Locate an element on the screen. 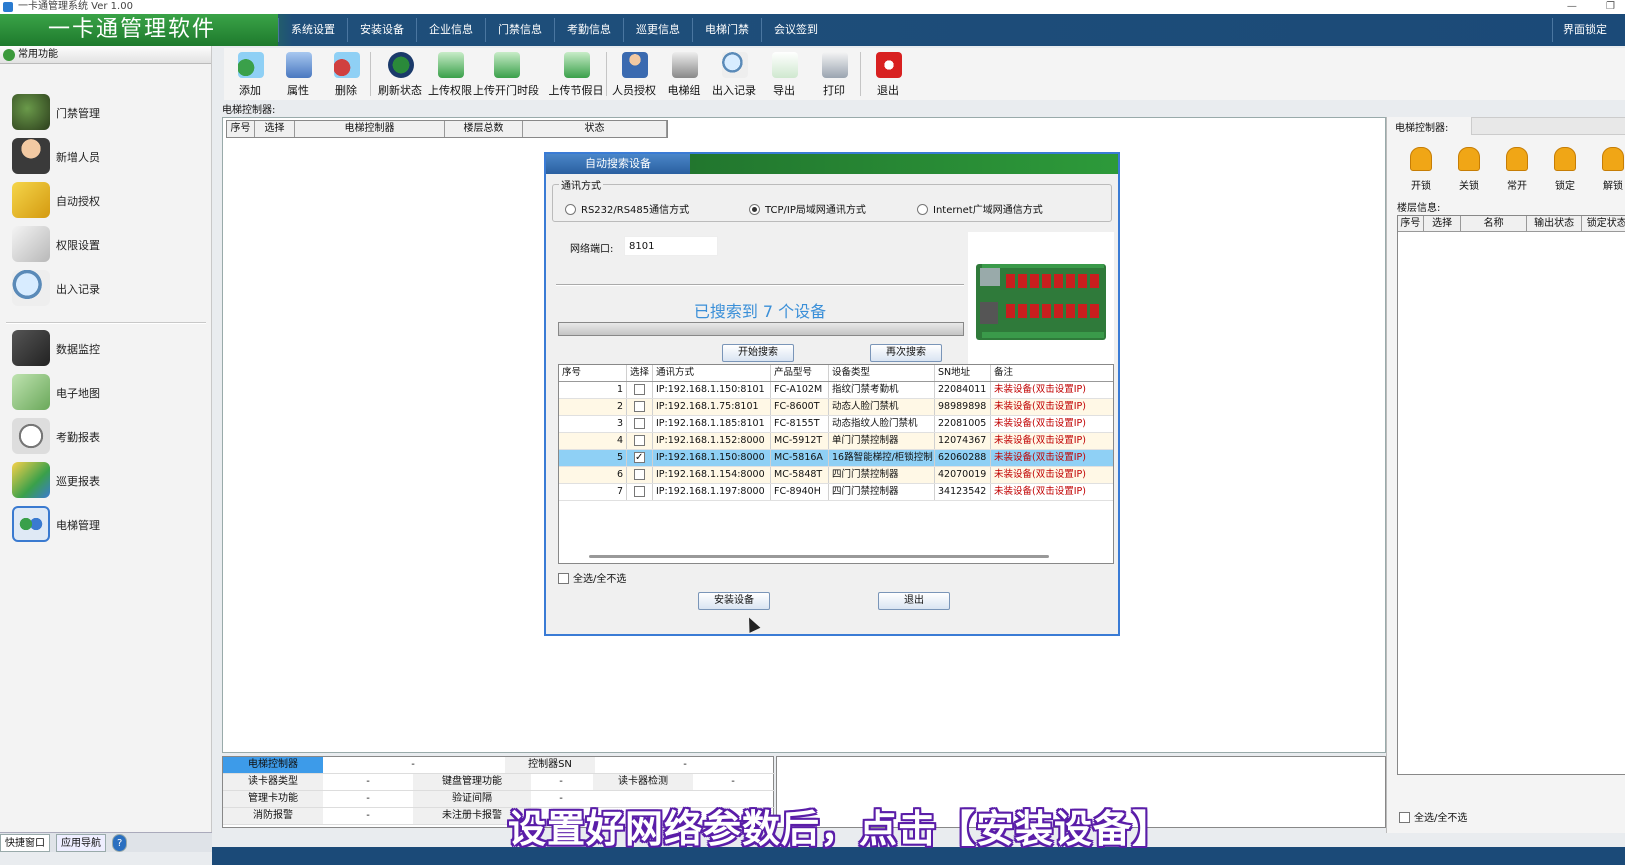 This screenshot has width=1625, height=865. sidebar-section-header: 常用功能 is located at coordinates (105, 55).